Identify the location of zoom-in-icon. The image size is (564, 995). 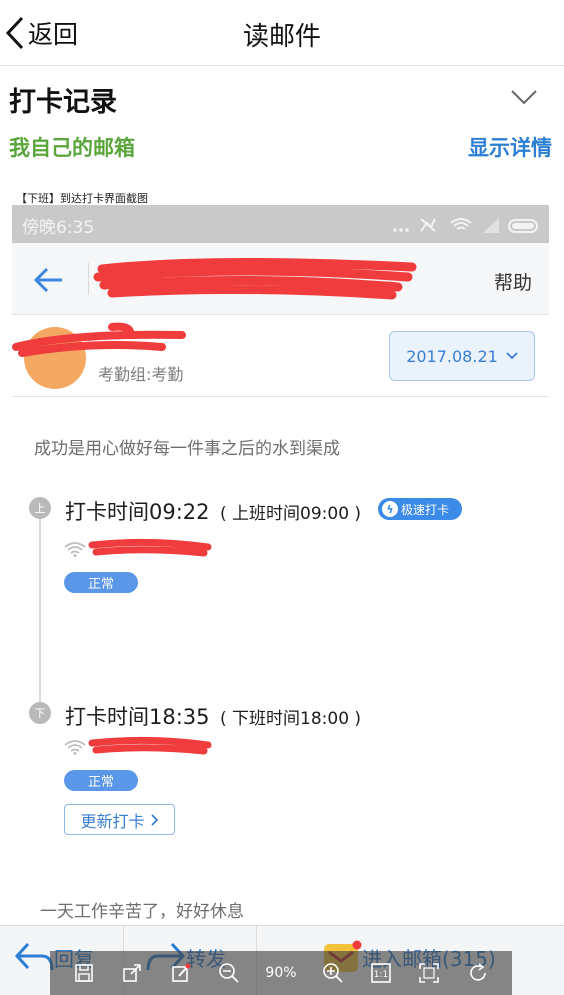
(333, 973).